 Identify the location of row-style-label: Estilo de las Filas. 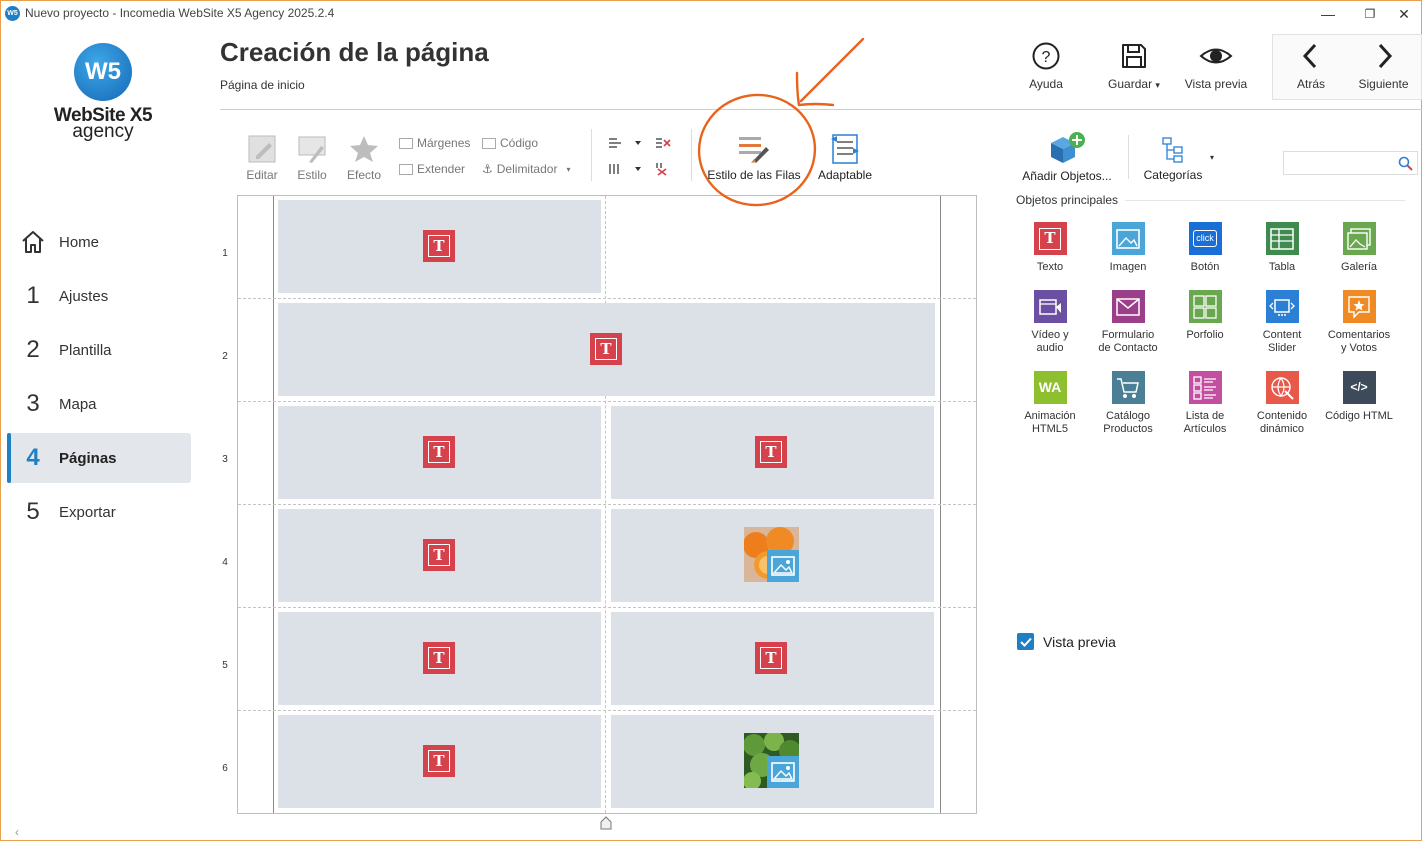
(754, 175).